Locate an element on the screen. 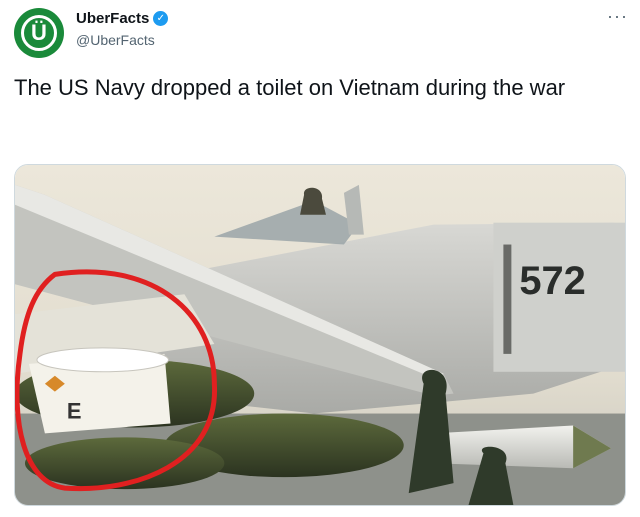 Image resolution: width=640 pixels, height=517 pixels. avatar: Ü is located at coordinates (39, 33).